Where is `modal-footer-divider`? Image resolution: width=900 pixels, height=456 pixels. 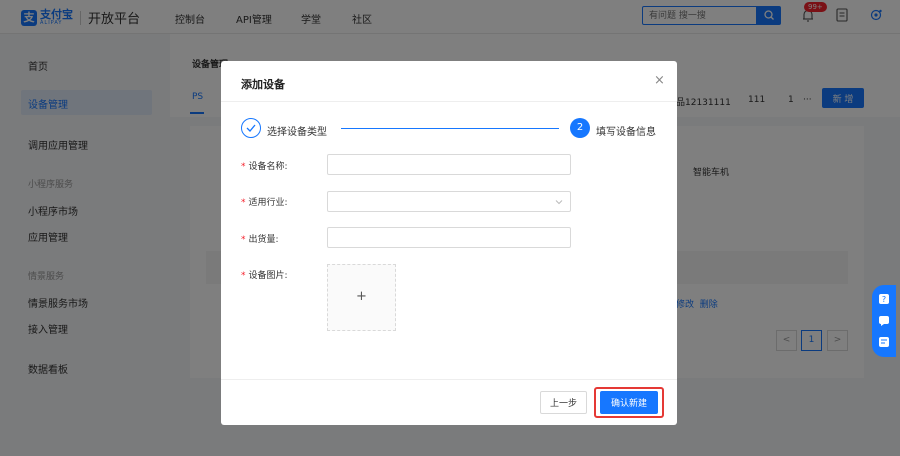
modal-footer-divider is located at coordinates (449, 379).